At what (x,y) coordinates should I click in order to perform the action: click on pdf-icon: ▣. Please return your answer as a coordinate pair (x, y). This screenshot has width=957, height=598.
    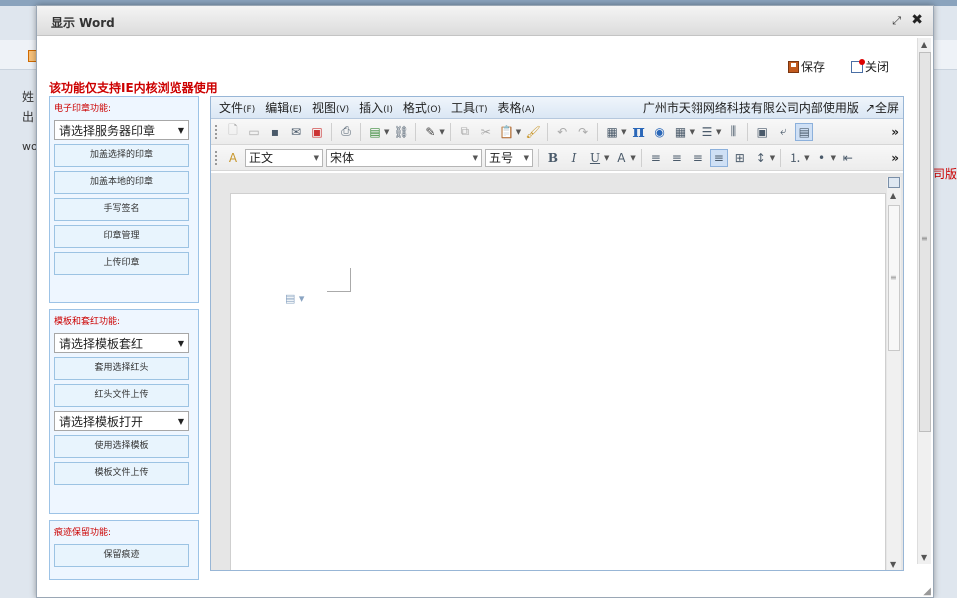
    Looking at the image, I should click on (317, 132).